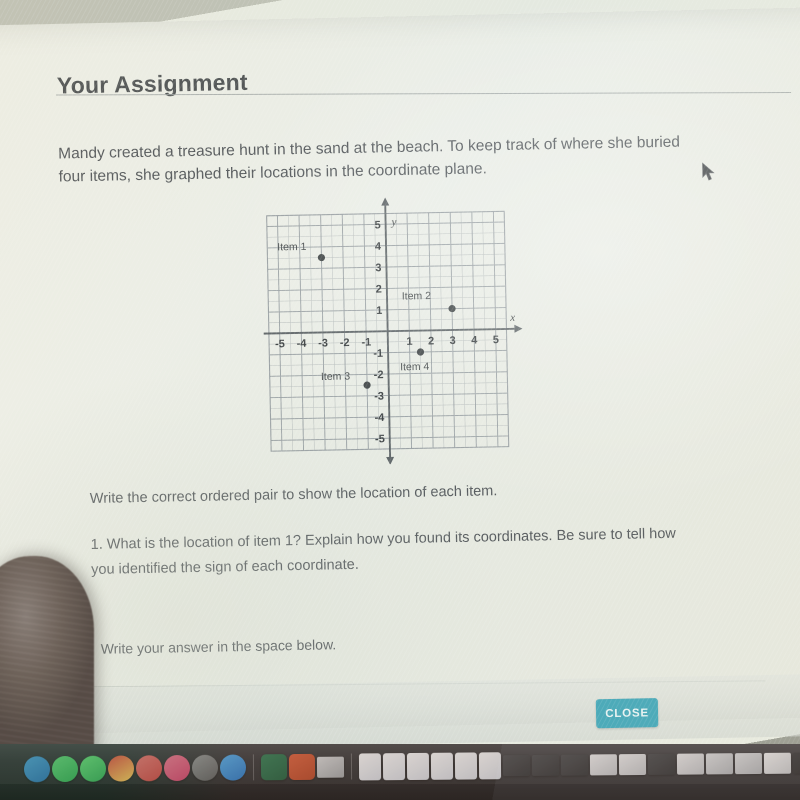  What do you see at coordinates (292, 247) in the screenshot?
I see `data-point-label: Item 1` at bounding box center [292, 247].